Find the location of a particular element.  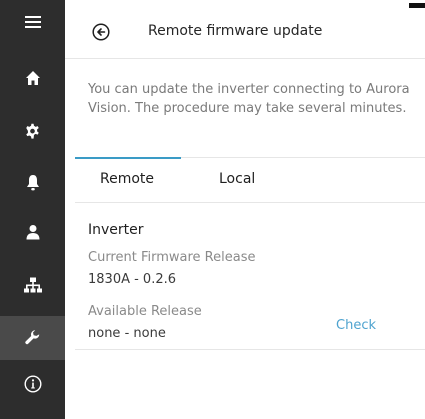

gear-icon is located at coordinates (32, 131).